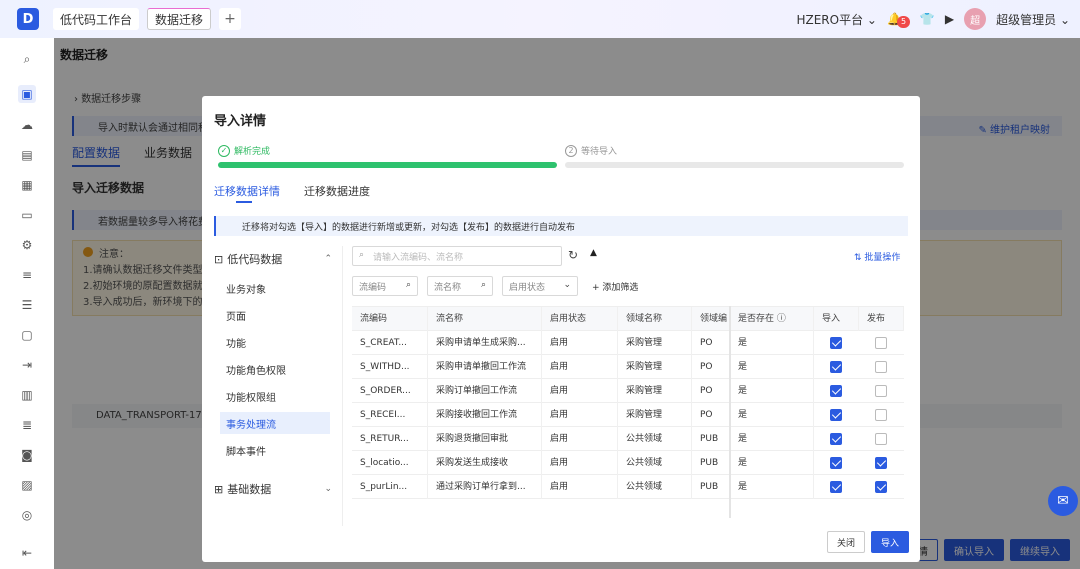  Describe the element at coordinates (27, 155) in the screenshot. I see `rail-doc-icon: ▤` at that location.